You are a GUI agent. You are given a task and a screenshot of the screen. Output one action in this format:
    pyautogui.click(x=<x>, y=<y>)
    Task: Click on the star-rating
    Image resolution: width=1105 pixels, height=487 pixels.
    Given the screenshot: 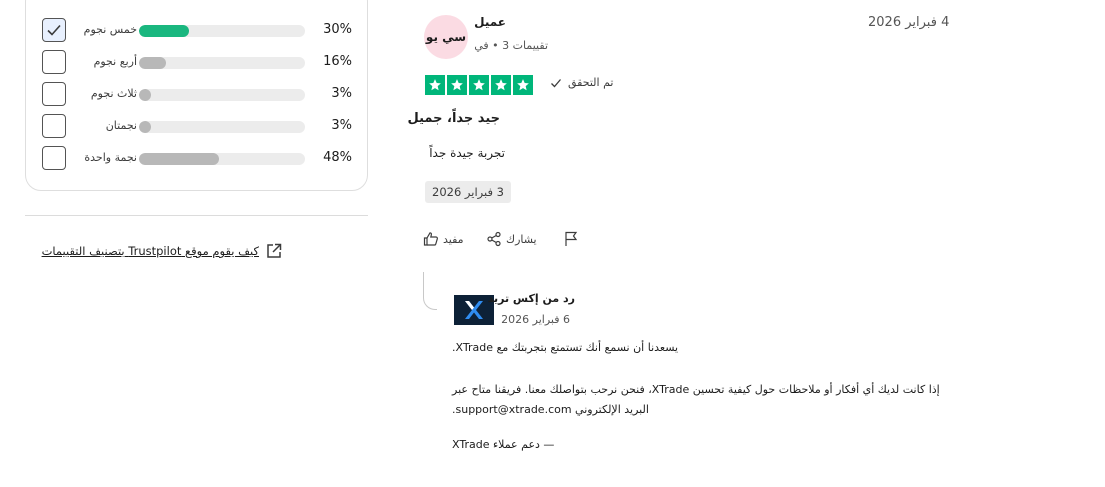 What is the action you would take?
    pyautogui.click(x=479, y=85)
    